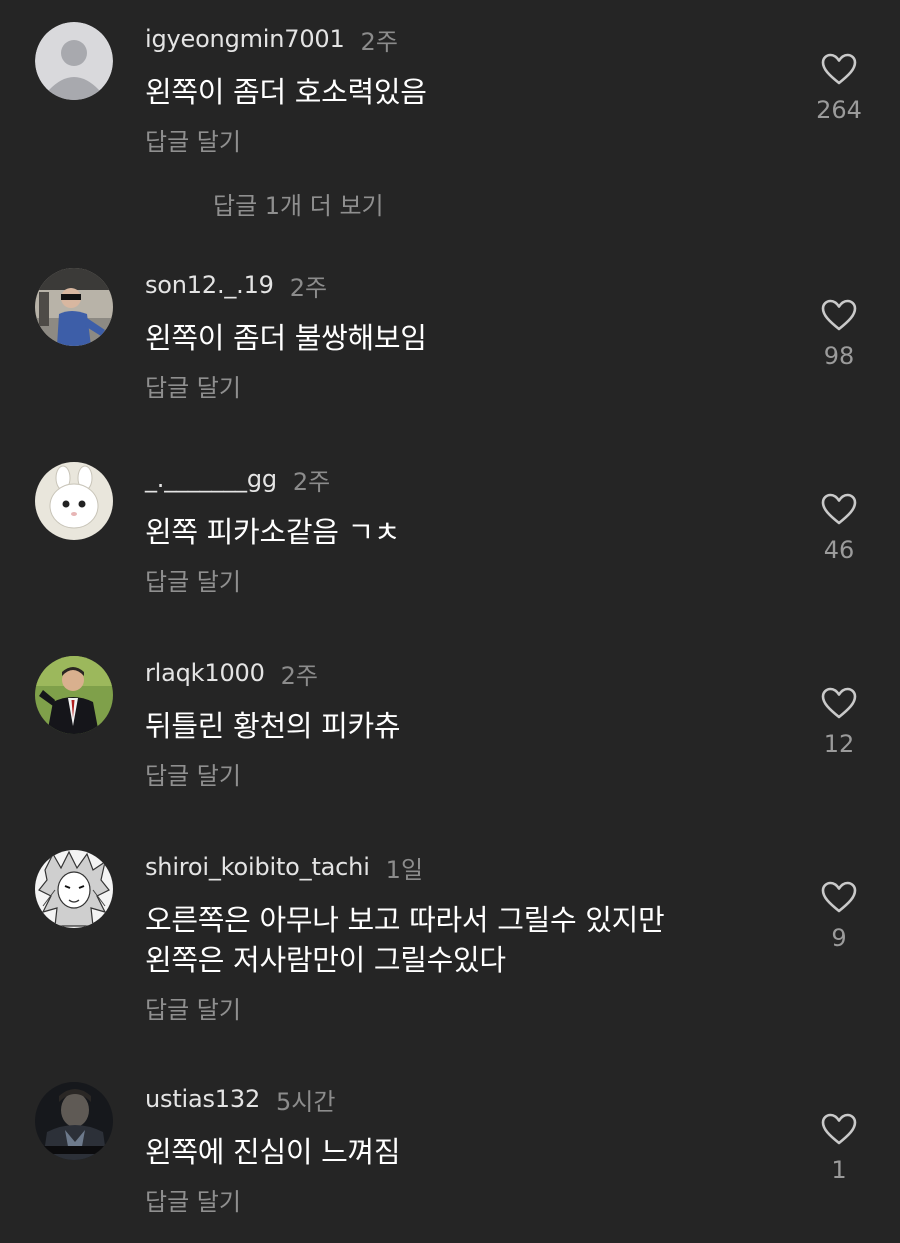 The height and width of the screenshot is (1243, 900). What do you see at coordinates (306, 1101) in the screenshot?
I see `comment-time: 5시간` at bounding box center [306, 1101].